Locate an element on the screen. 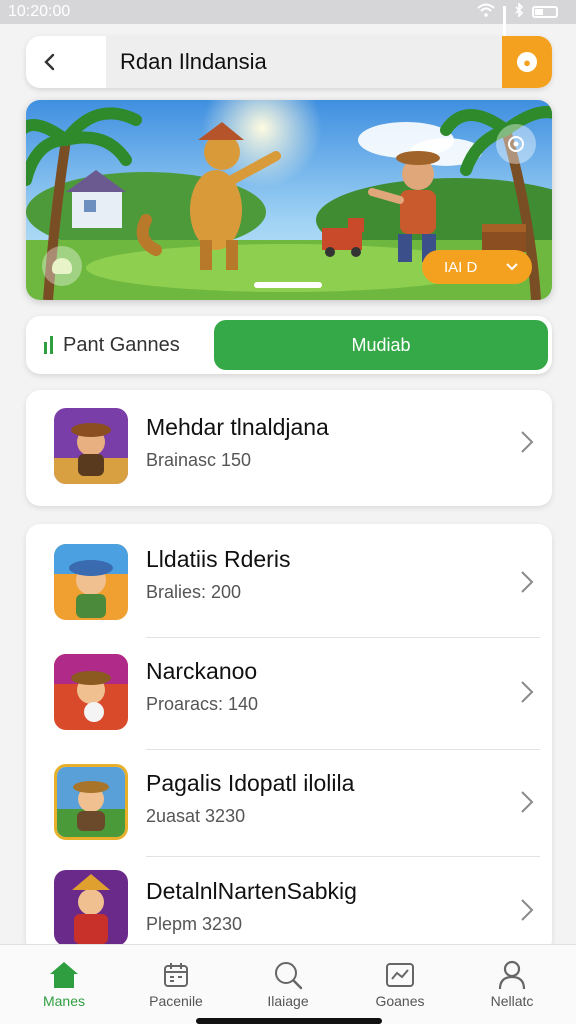  chevron-down-icon is located at coordinates (512, 267).